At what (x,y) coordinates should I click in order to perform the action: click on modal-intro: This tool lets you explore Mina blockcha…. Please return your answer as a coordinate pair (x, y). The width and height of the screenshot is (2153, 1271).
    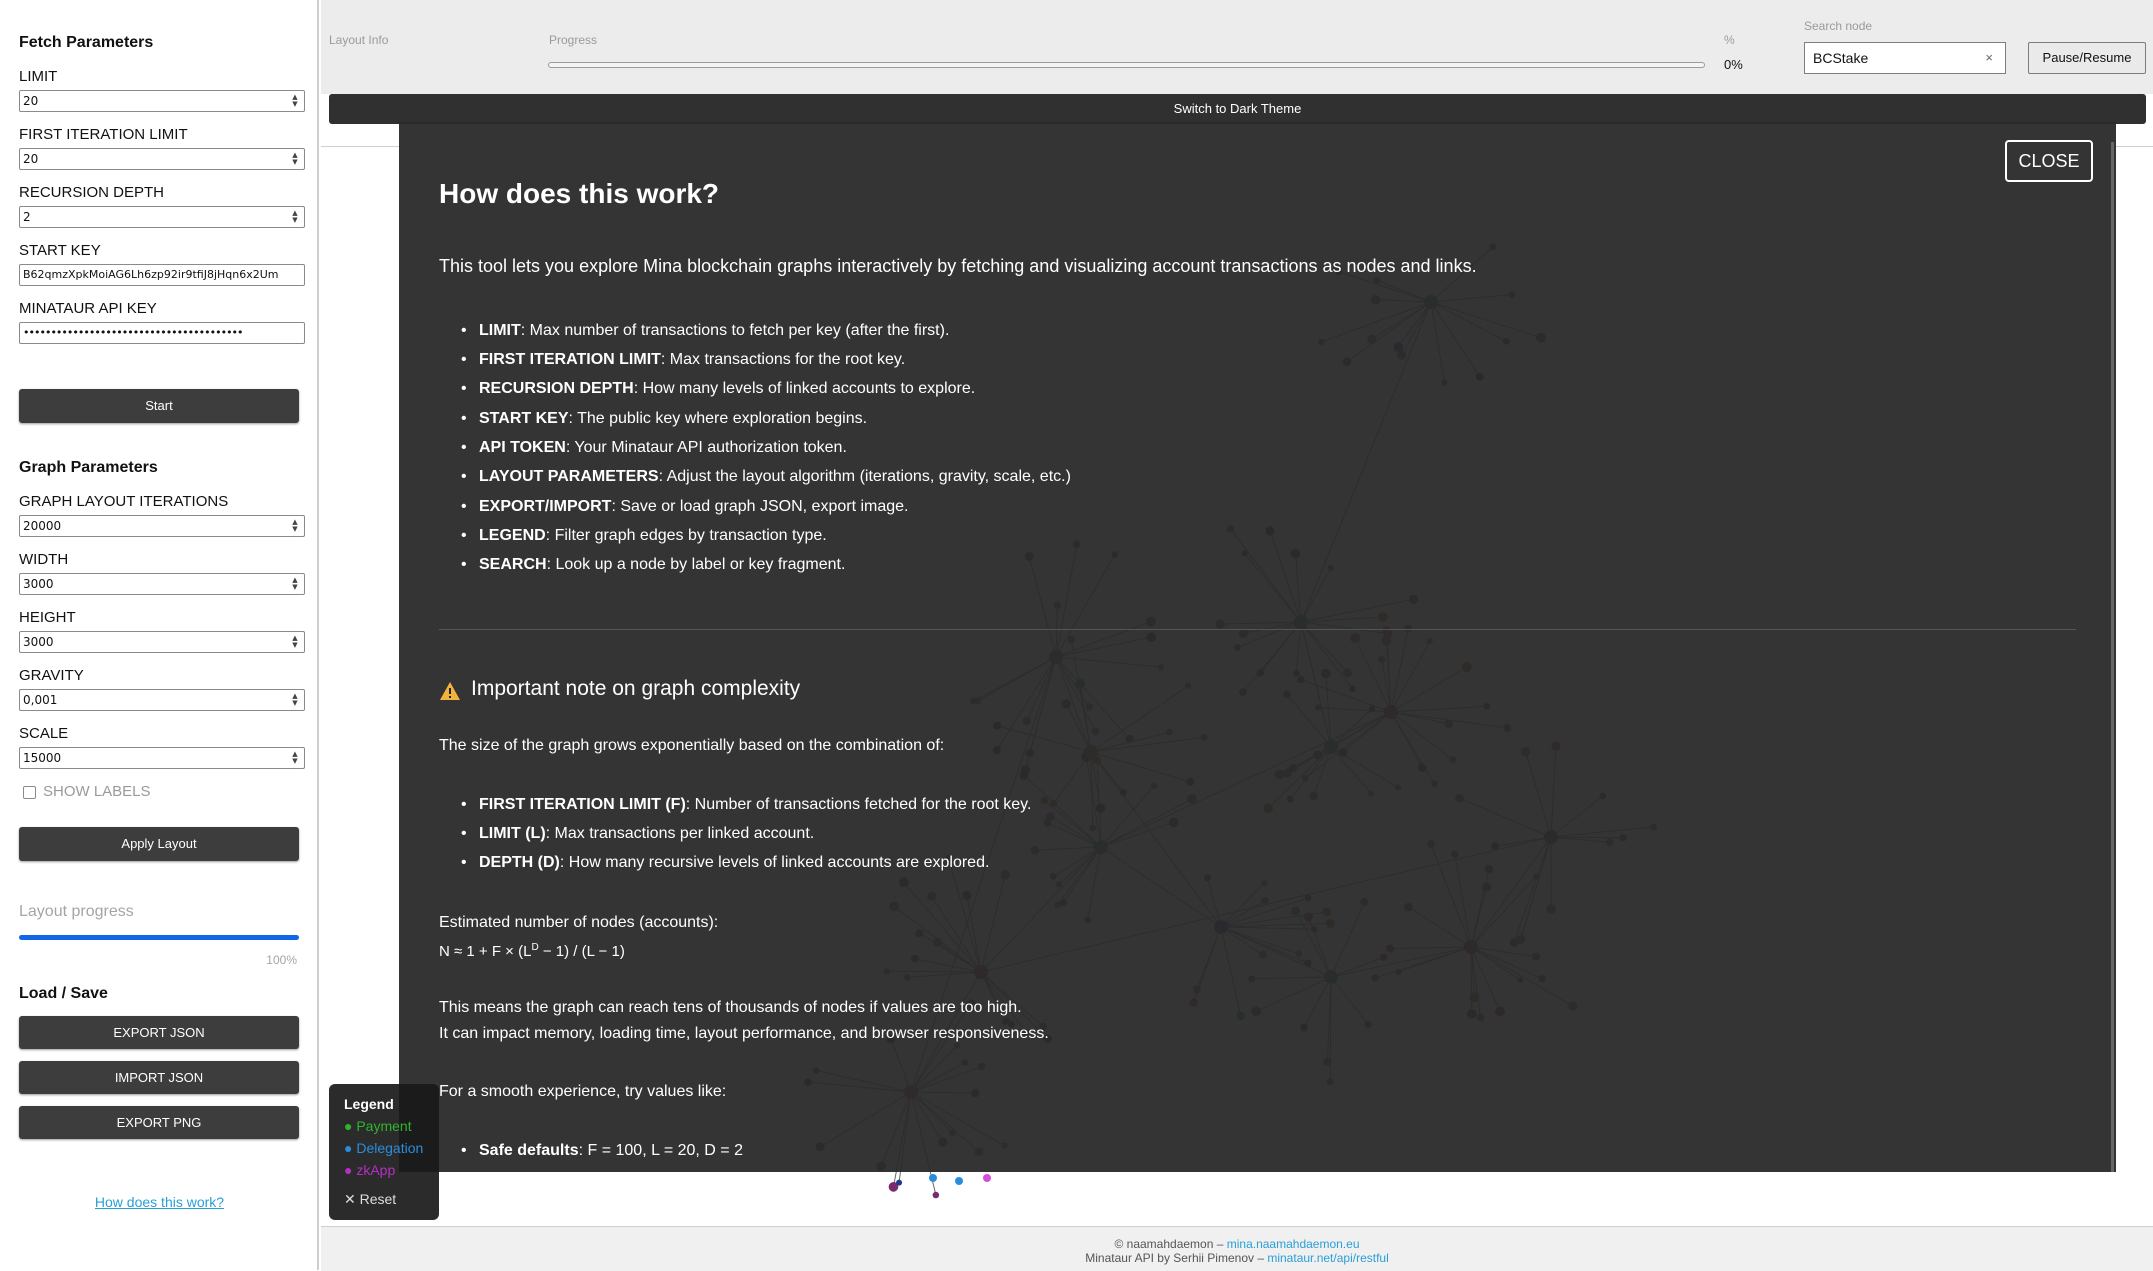
    Looking at the image, I should click on (958, 266).